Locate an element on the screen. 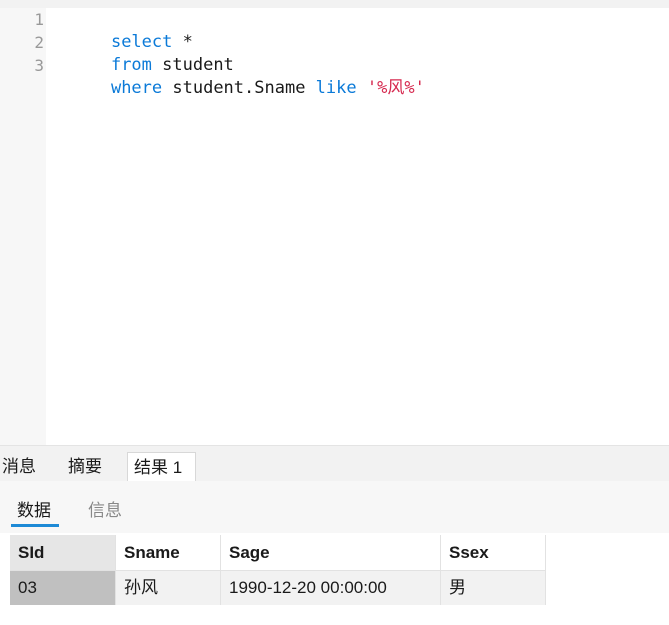 Image resolution: width=669 pixels, height=625 pixels. text-token: student.Sname is located at coordinates (239, 88).